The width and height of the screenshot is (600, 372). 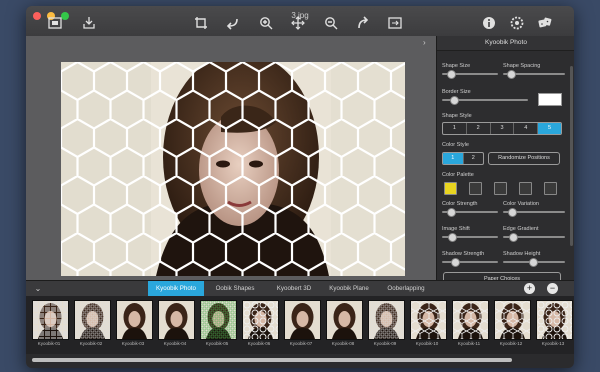 I want to click on preset-thumbnail-label: Kyoobik-04, so click(x=175, y=343).